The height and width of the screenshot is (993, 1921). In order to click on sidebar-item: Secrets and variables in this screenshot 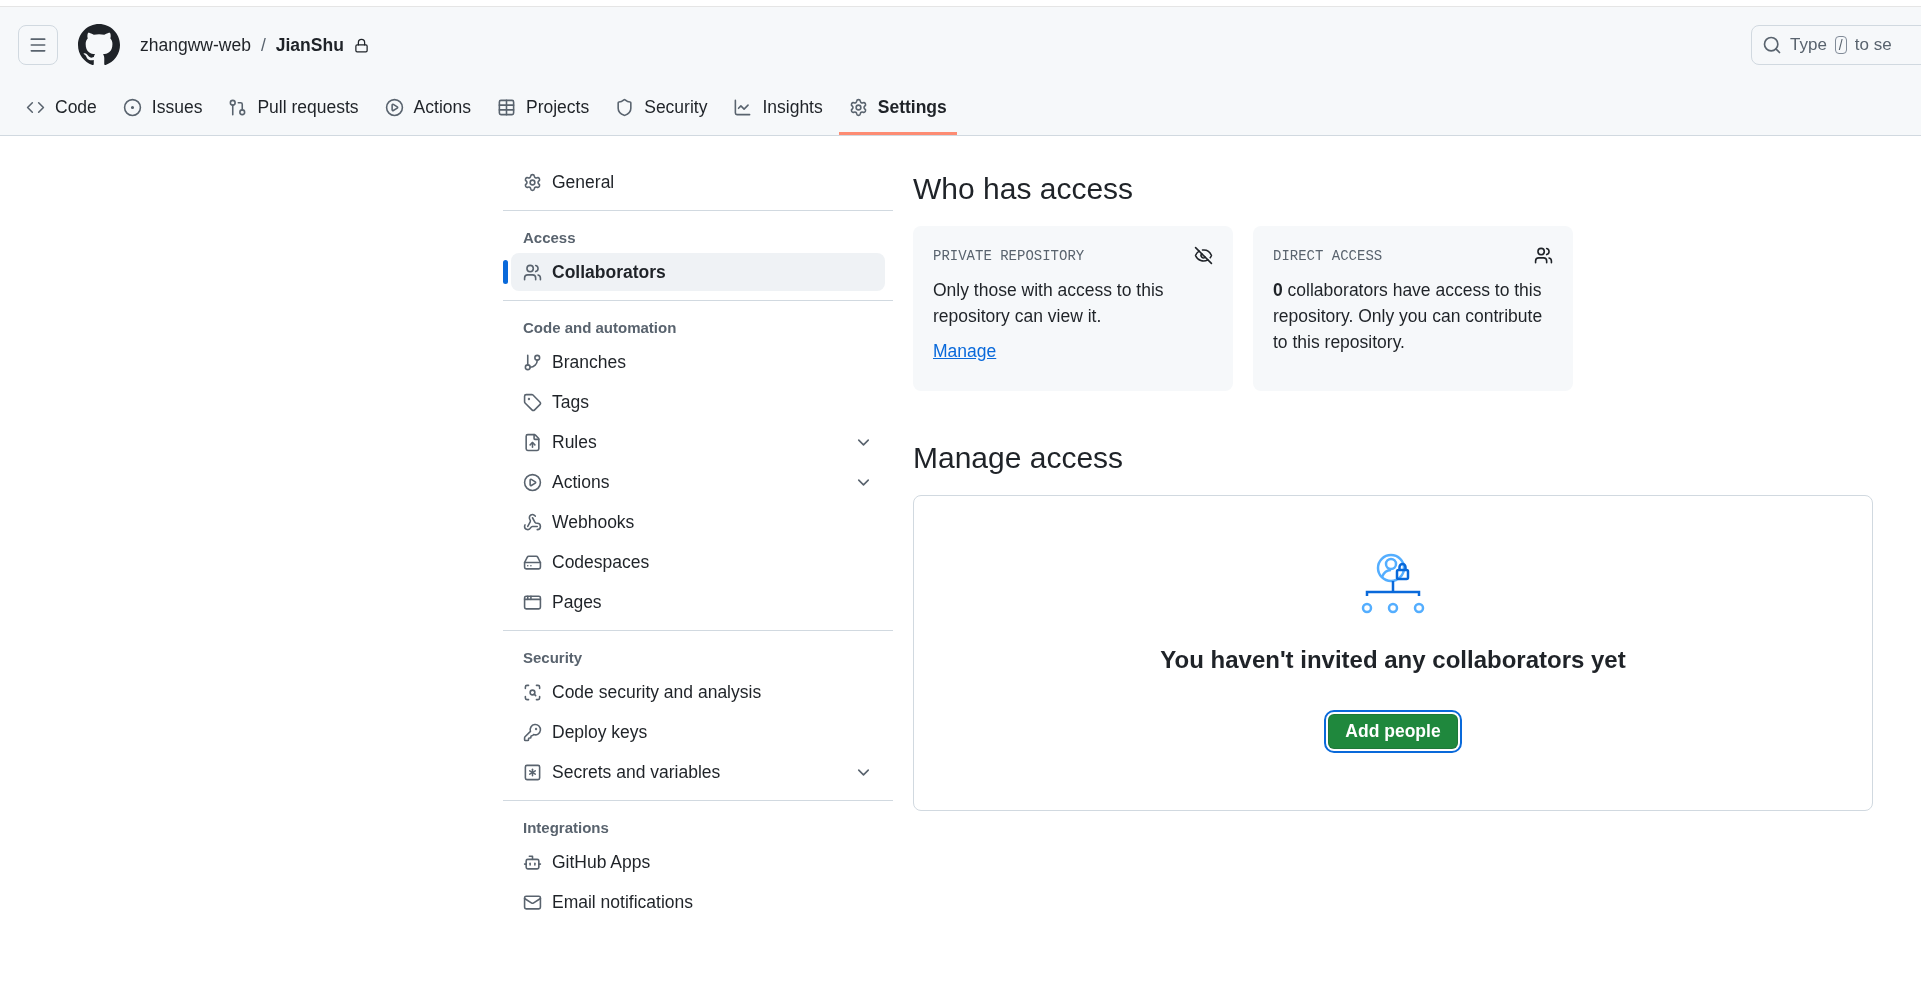, I will do `click(698, 772)`.